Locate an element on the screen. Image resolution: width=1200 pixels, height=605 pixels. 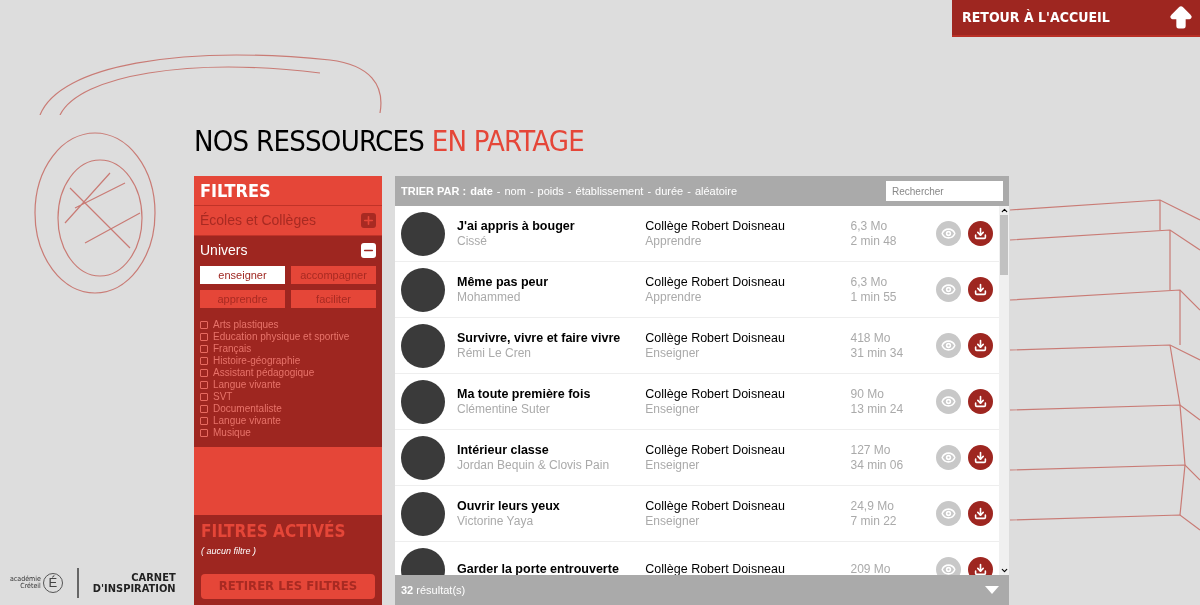
search-field: Rechercher is located at coordinates (944, 191).